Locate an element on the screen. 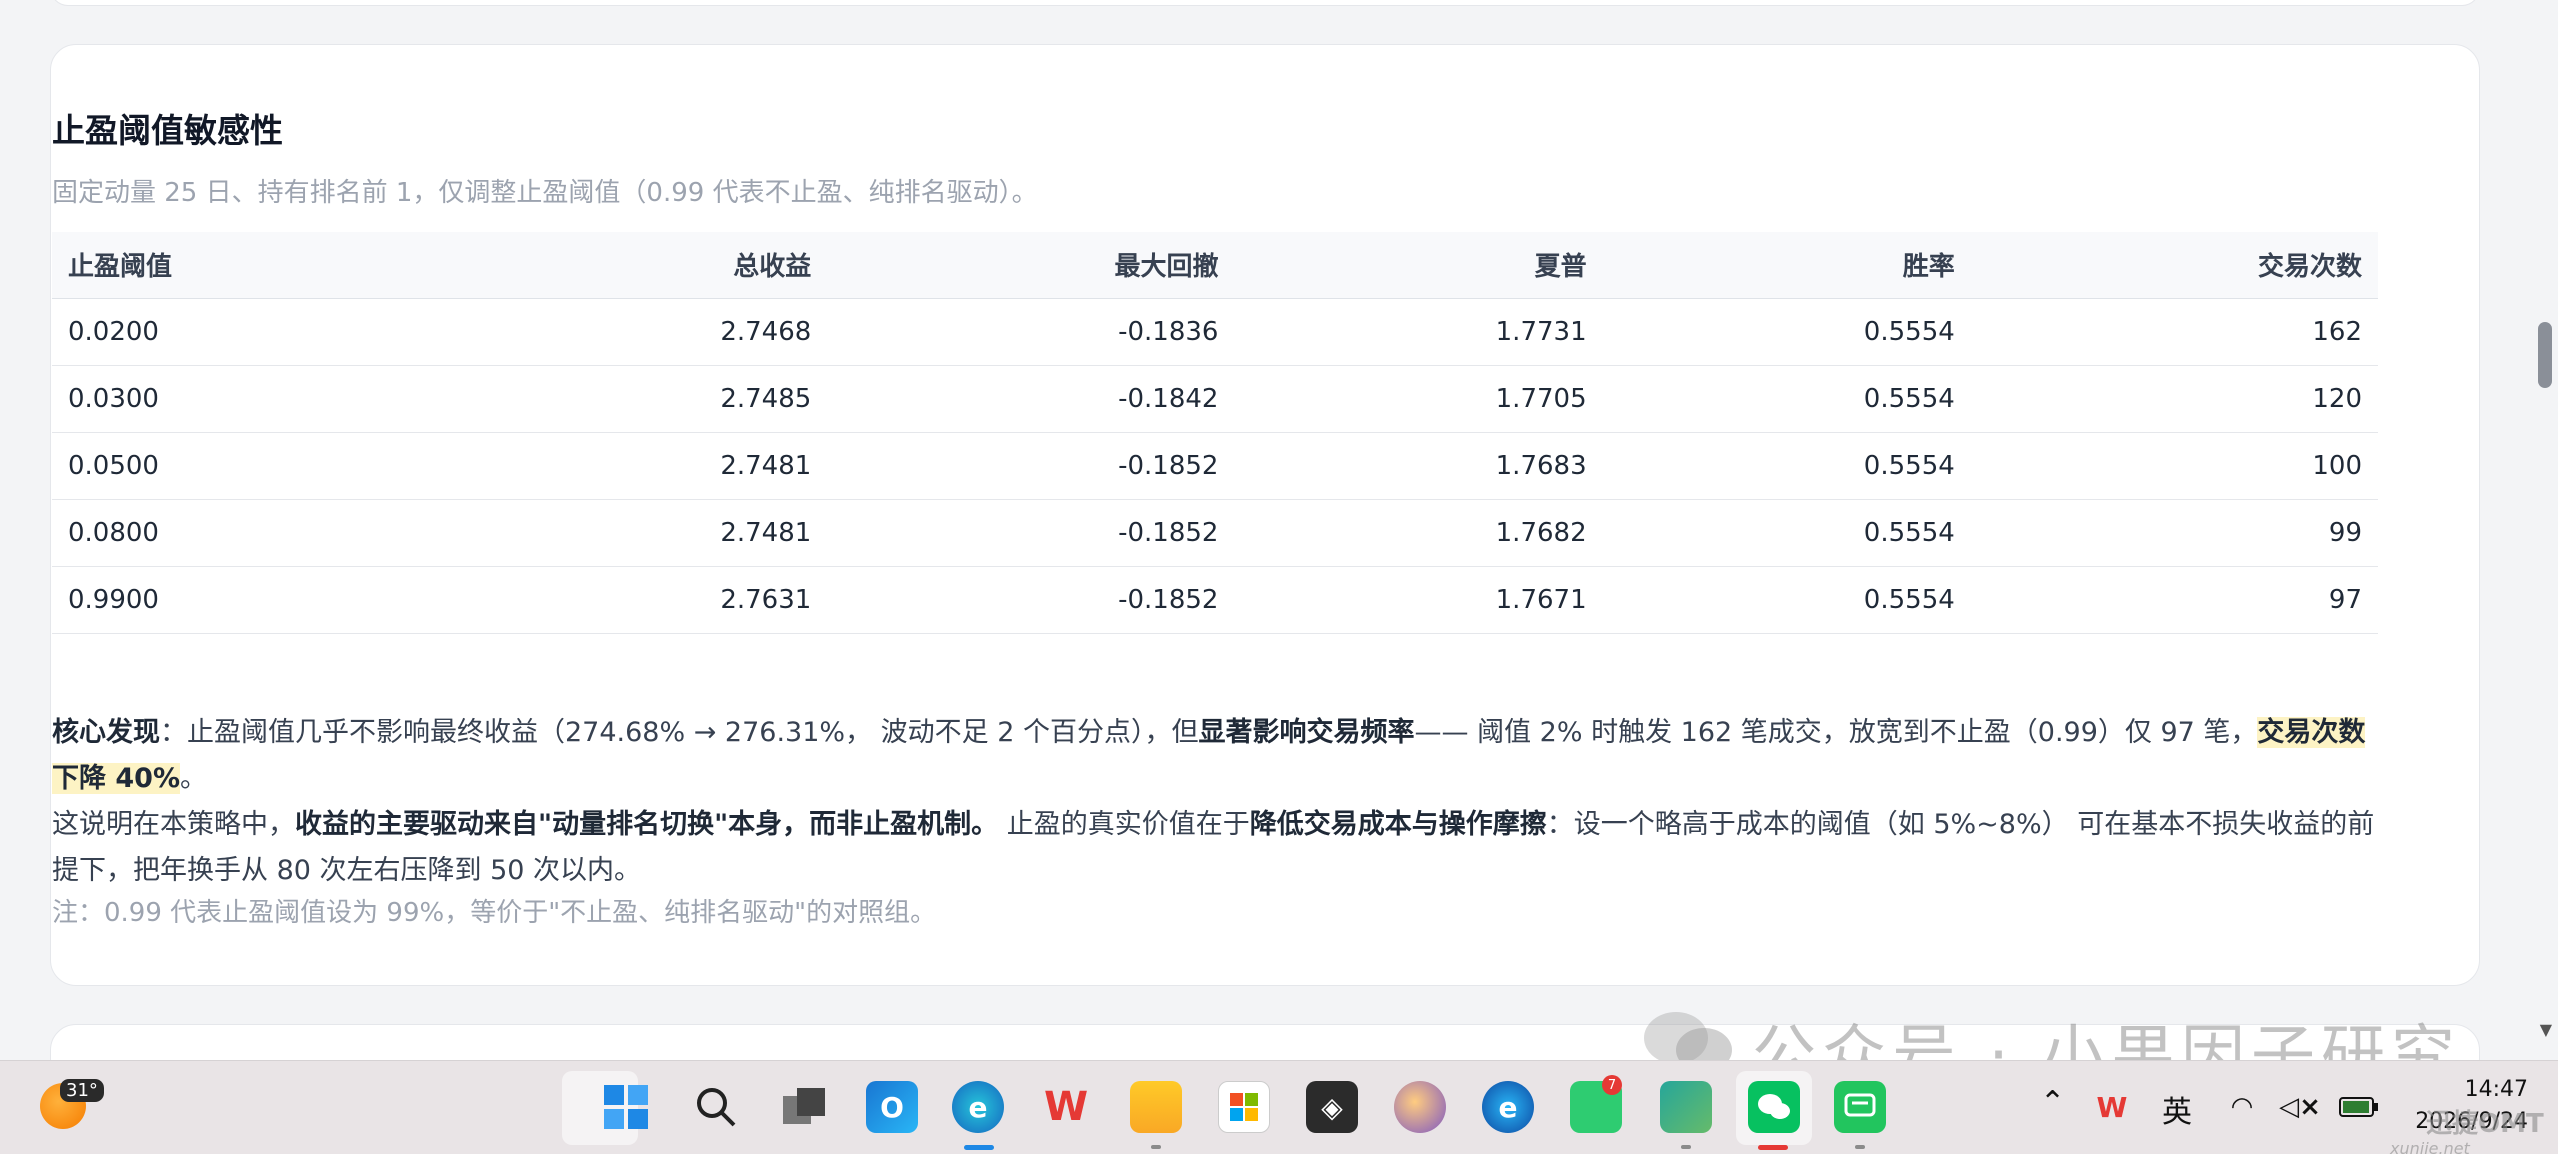 The image size is (2558, 1154). cell-trade-count: 100 is located at coordinates (2174, 466).